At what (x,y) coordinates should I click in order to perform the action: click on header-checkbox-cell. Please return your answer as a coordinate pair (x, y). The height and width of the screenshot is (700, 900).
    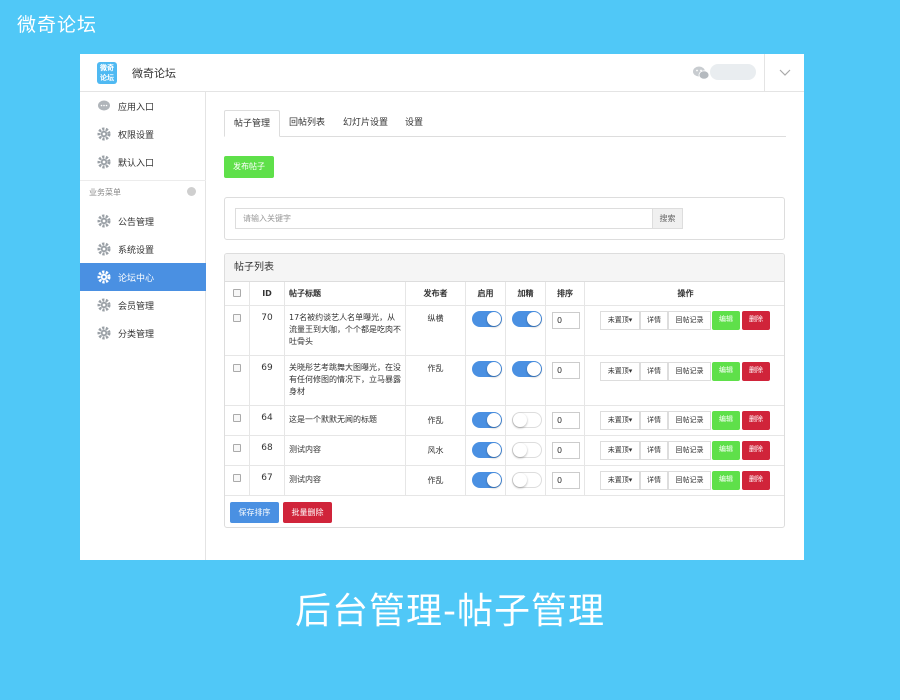
    Looking at the image, I should click on (237, 293).